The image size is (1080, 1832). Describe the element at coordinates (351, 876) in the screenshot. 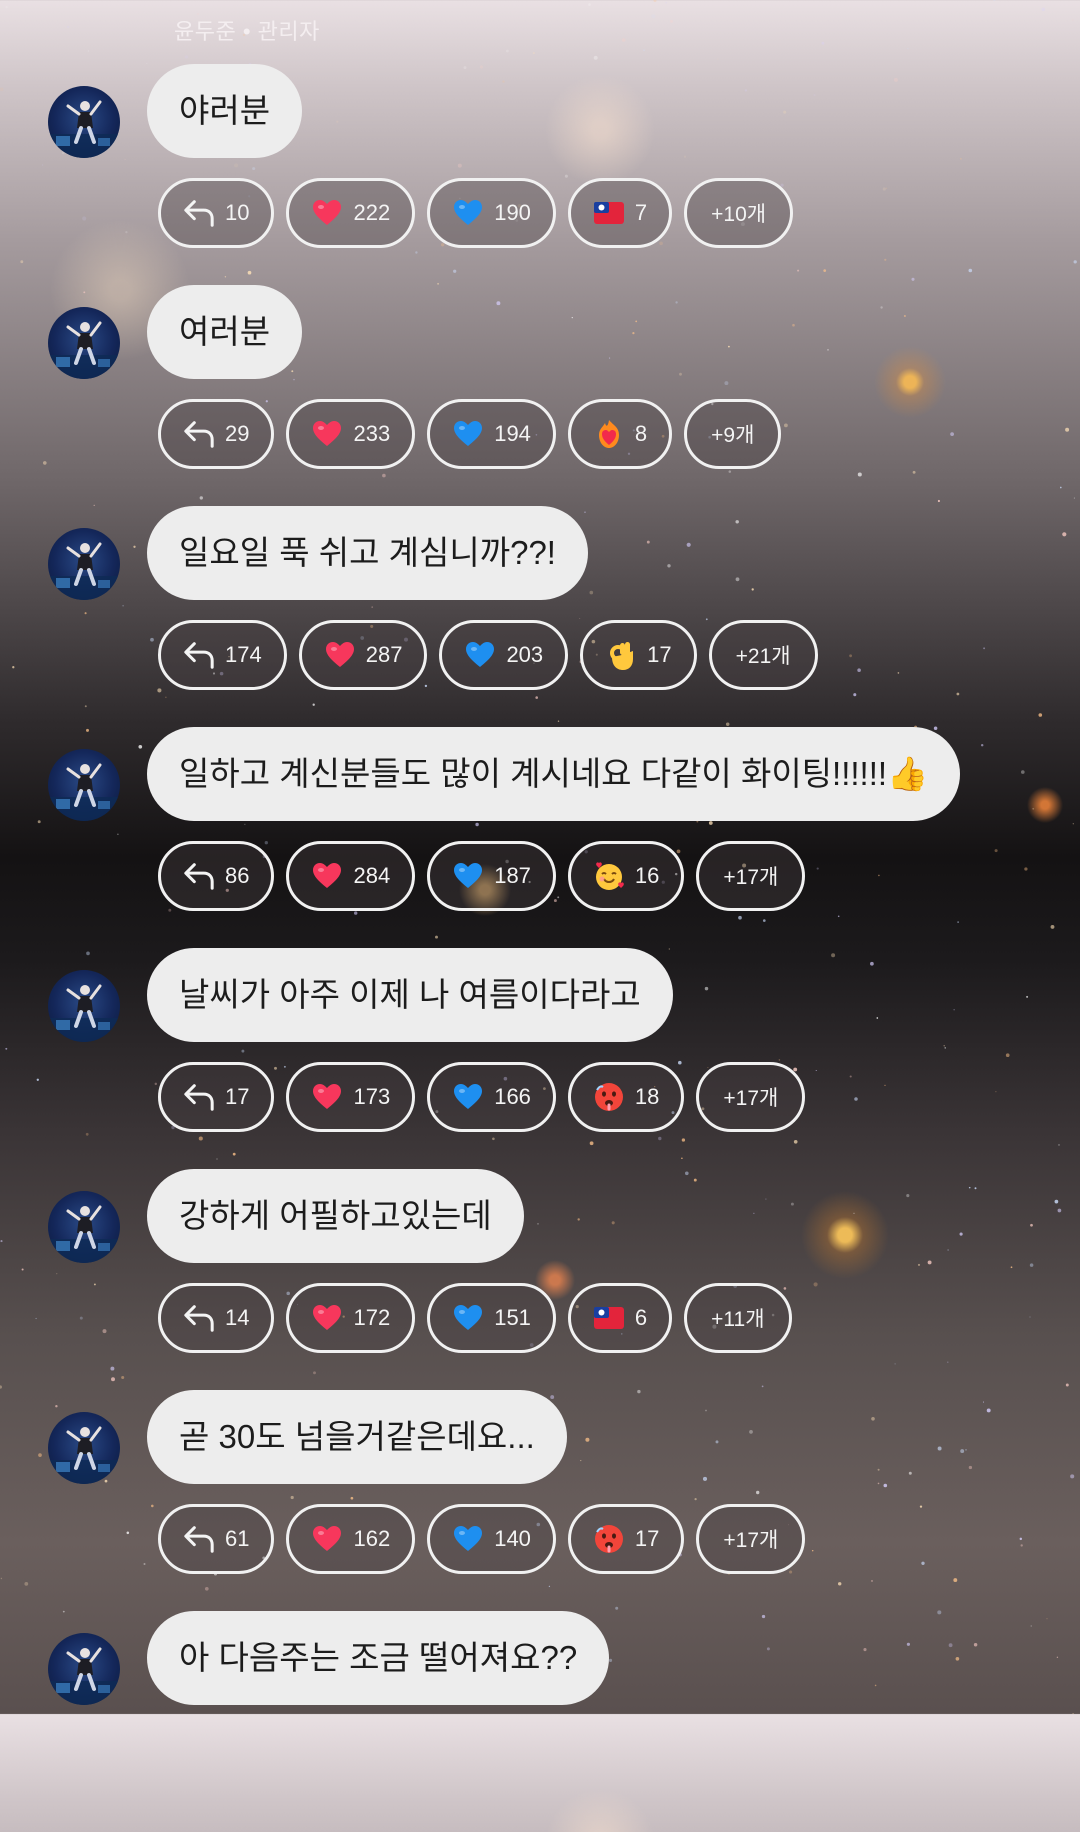

I see `reaction-red-heart: 284` at that location.